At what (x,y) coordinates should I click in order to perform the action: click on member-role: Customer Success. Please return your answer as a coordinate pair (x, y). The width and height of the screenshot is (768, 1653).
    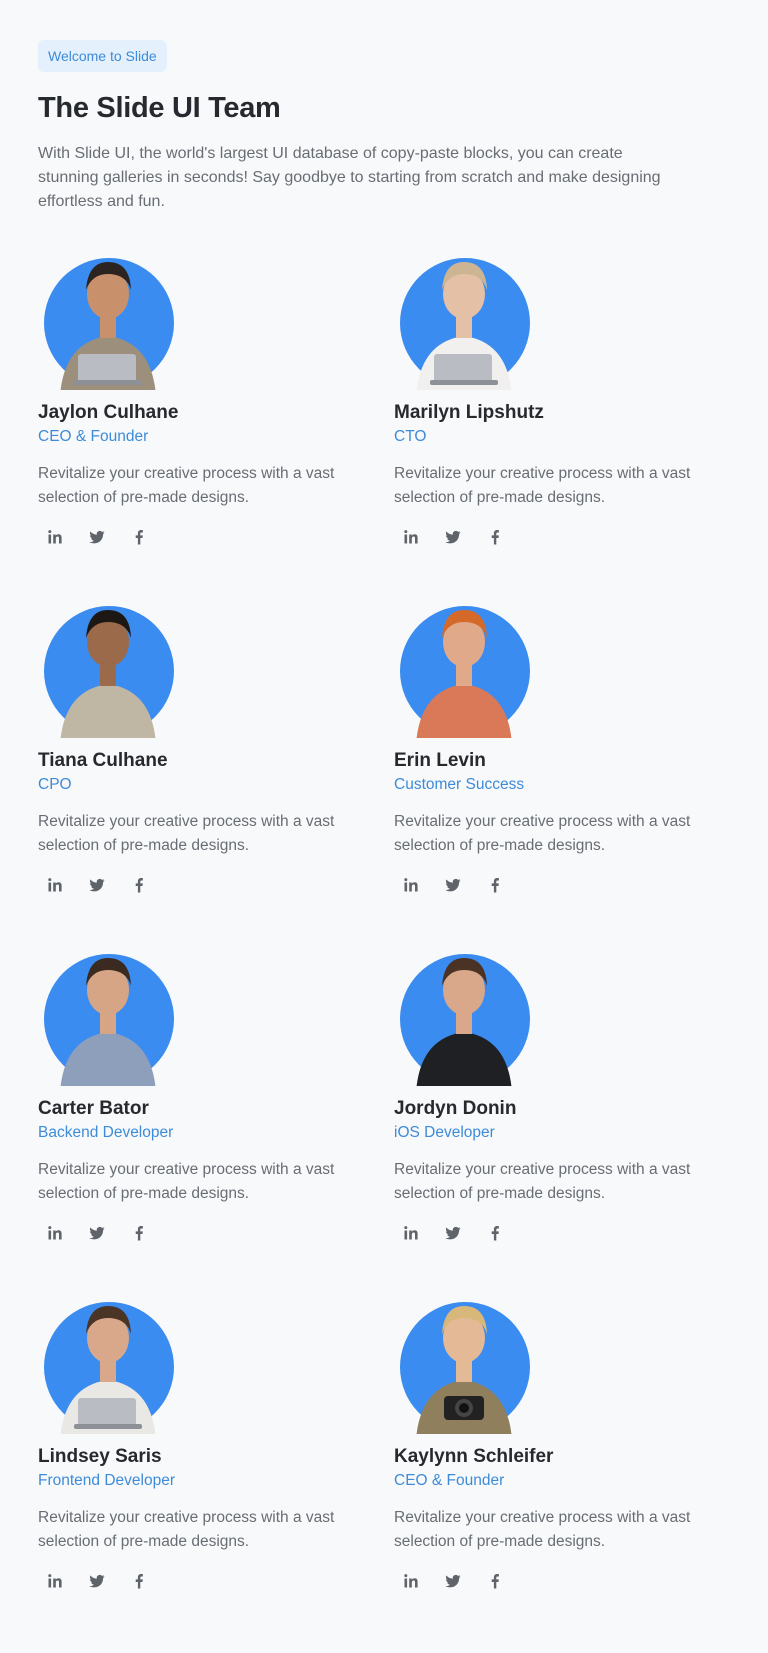
    Looking at the image, I should click on (459, 784).